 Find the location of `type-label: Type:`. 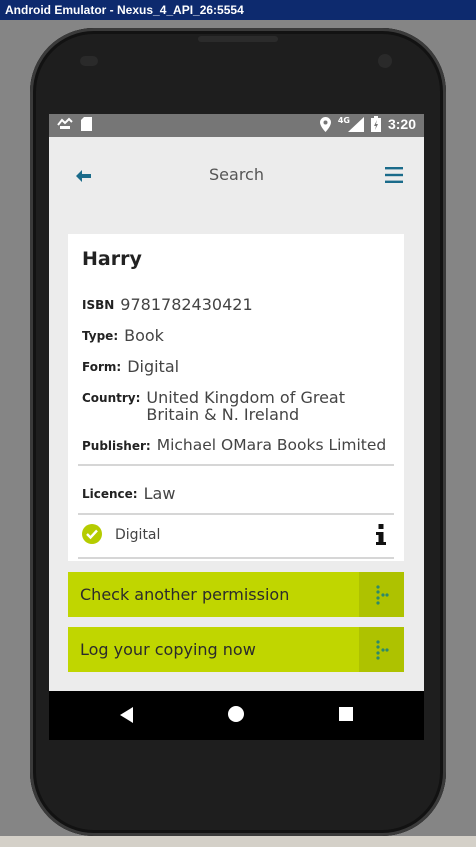

type-label: Type: is located at coordinates (100, 336).